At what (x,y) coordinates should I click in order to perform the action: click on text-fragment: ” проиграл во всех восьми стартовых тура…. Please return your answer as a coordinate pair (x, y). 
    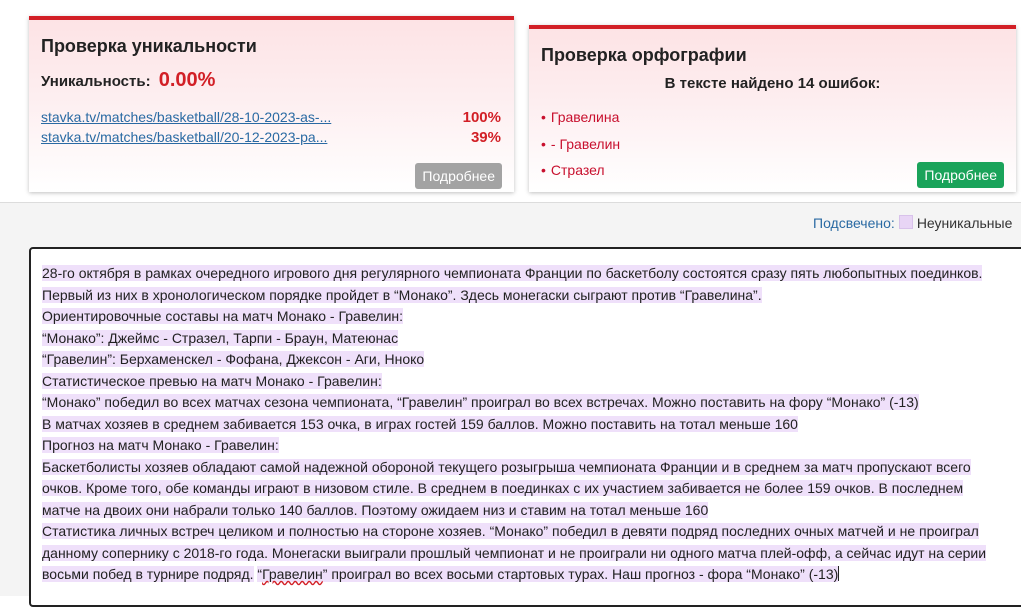
    Looking at the image, I should click on (580, 574).